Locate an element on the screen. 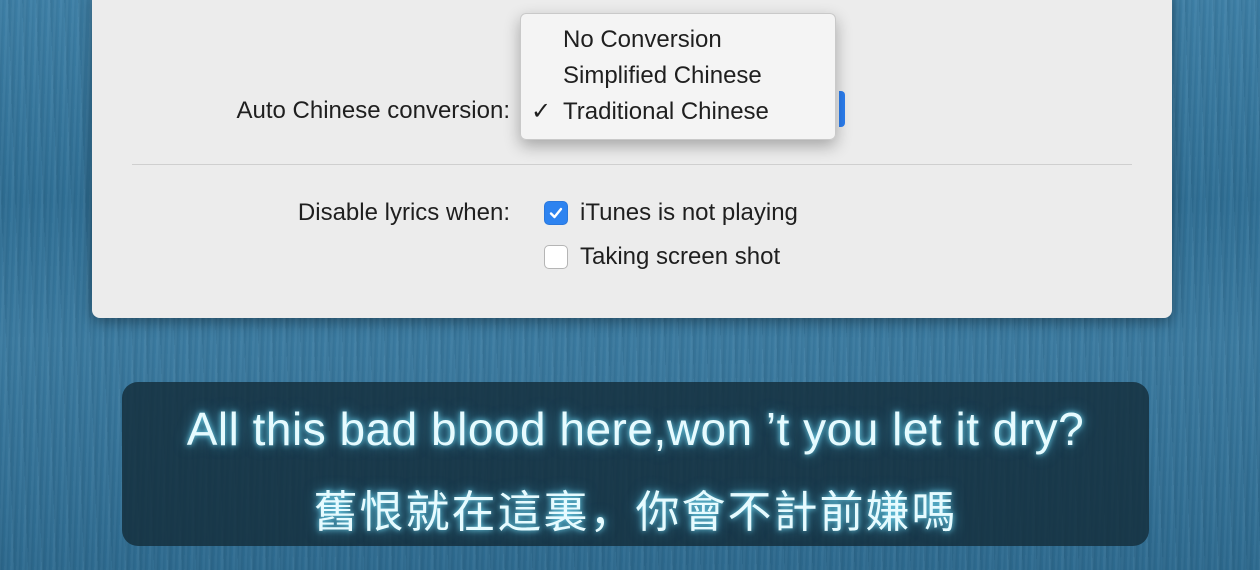 The width and height of the screenshot is (1260, 570). option-itunes-not-playing: iTunes is not playing is located at coordinates (671, 213).